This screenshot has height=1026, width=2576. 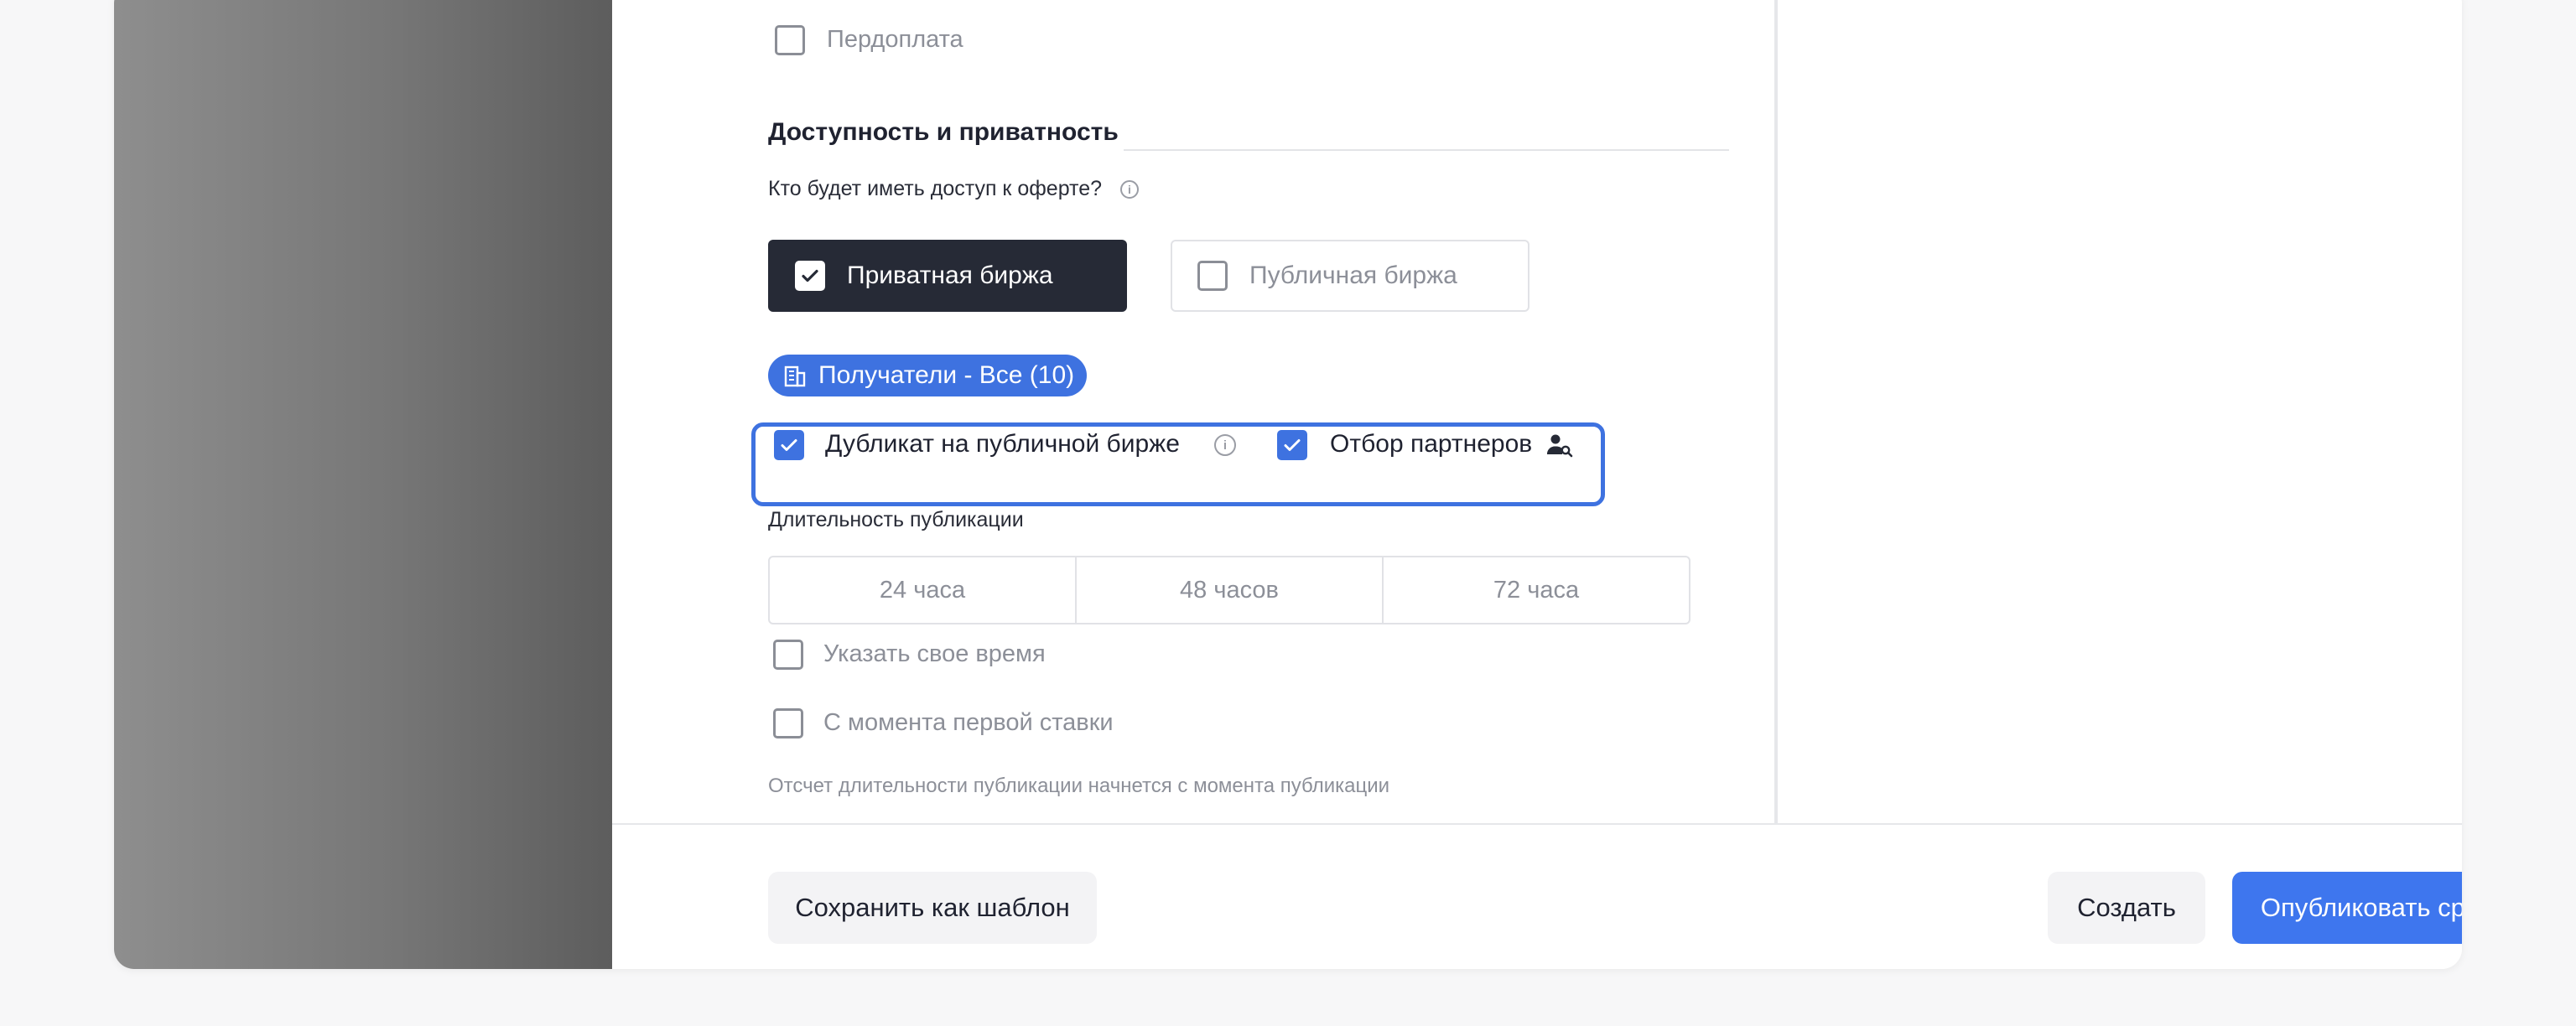 I want to click on prepayment-checkbox, so click(x=790, y=40).